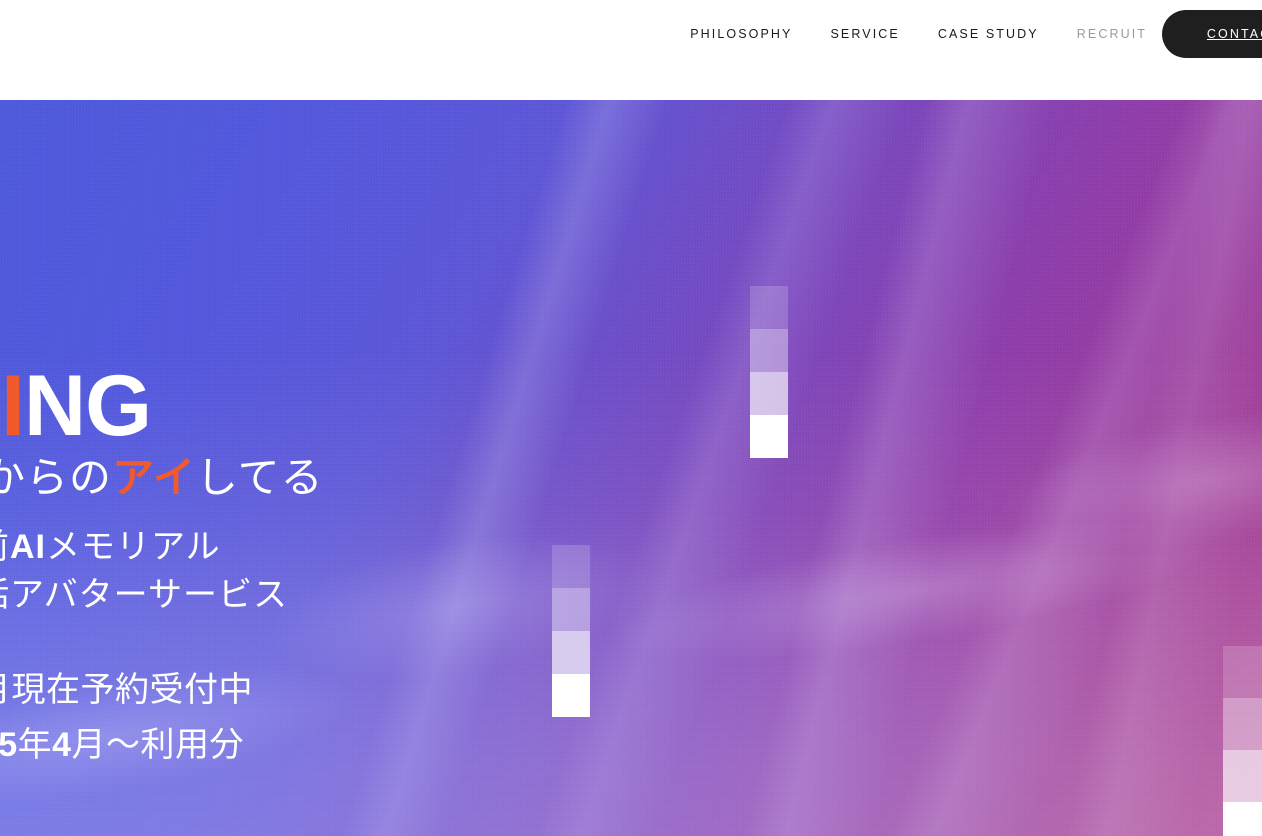 The image size is (1262, 836). Describe the element at coordinates (290, 406) in the screenshot. I see `hero-title: AING` at that location.